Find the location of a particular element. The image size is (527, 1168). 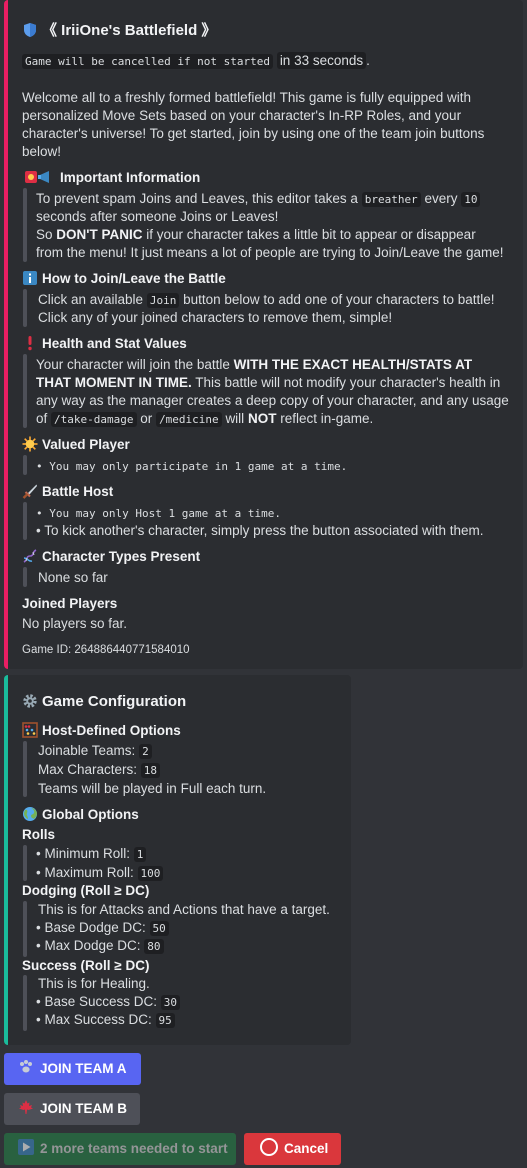

global-heading: Global Options is located at coordinates (80, 815).